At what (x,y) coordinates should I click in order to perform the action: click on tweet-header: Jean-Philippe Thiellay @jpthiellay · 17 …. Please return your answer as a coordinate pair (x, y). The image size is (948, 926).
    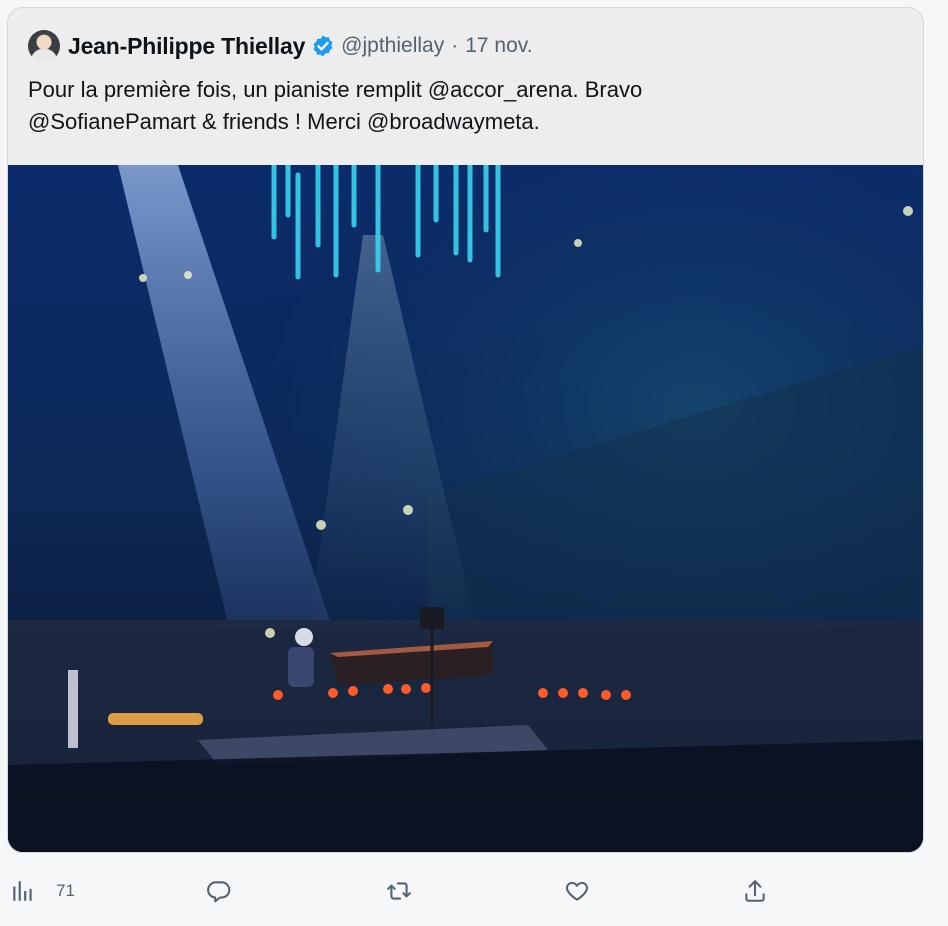
    Looking at the image, I should click on (280, 46).